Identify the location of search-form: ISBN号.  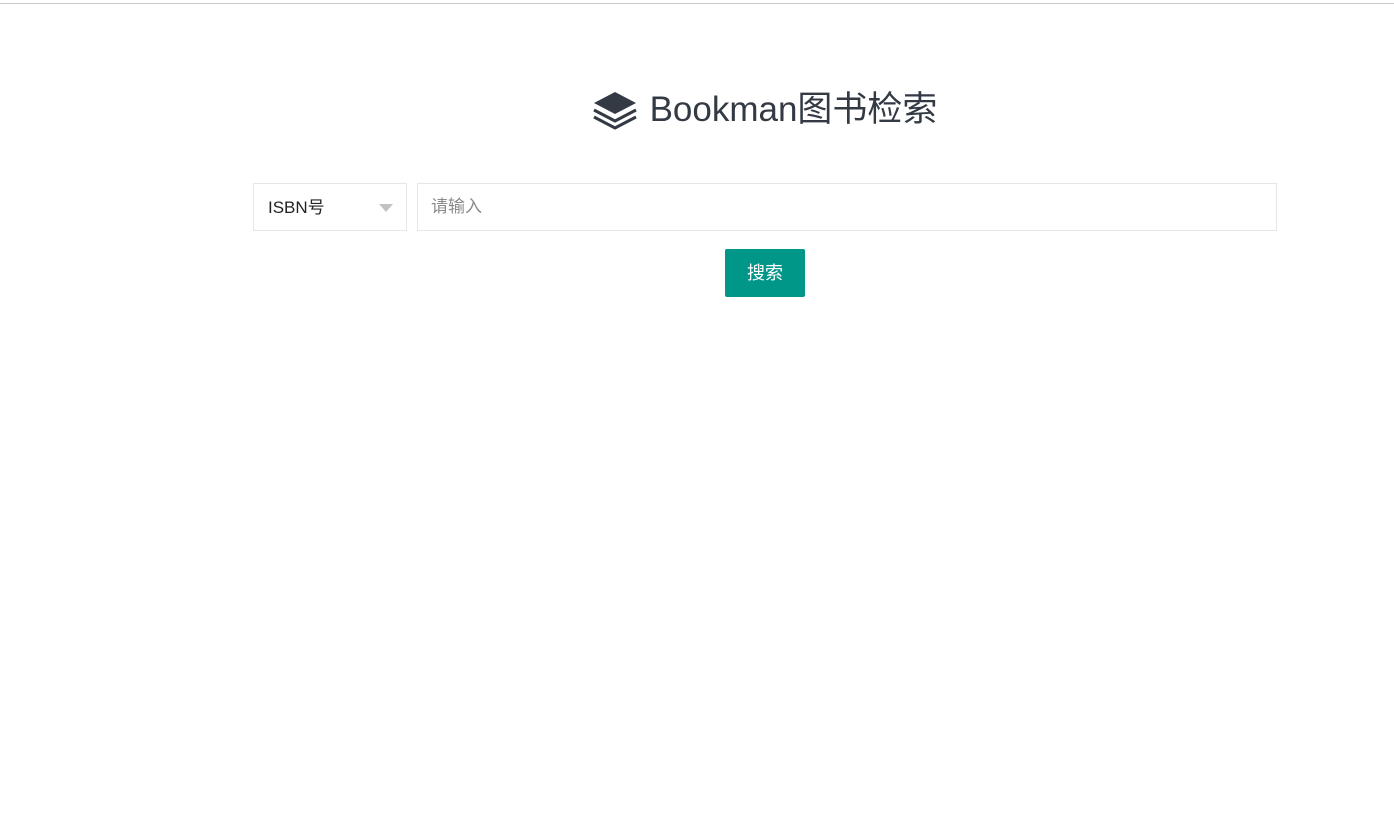
(765, 207).